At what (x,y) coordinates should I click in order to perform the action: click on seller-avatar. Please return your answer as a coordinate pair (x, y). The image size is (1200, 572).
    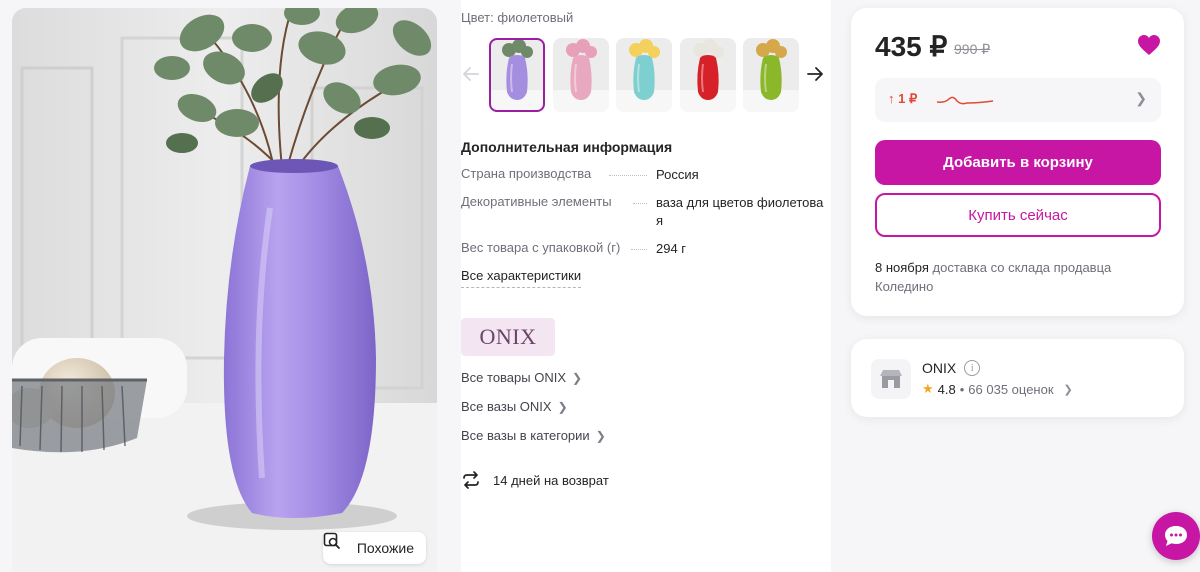
    Looking at the image, I should click on (891, 379).